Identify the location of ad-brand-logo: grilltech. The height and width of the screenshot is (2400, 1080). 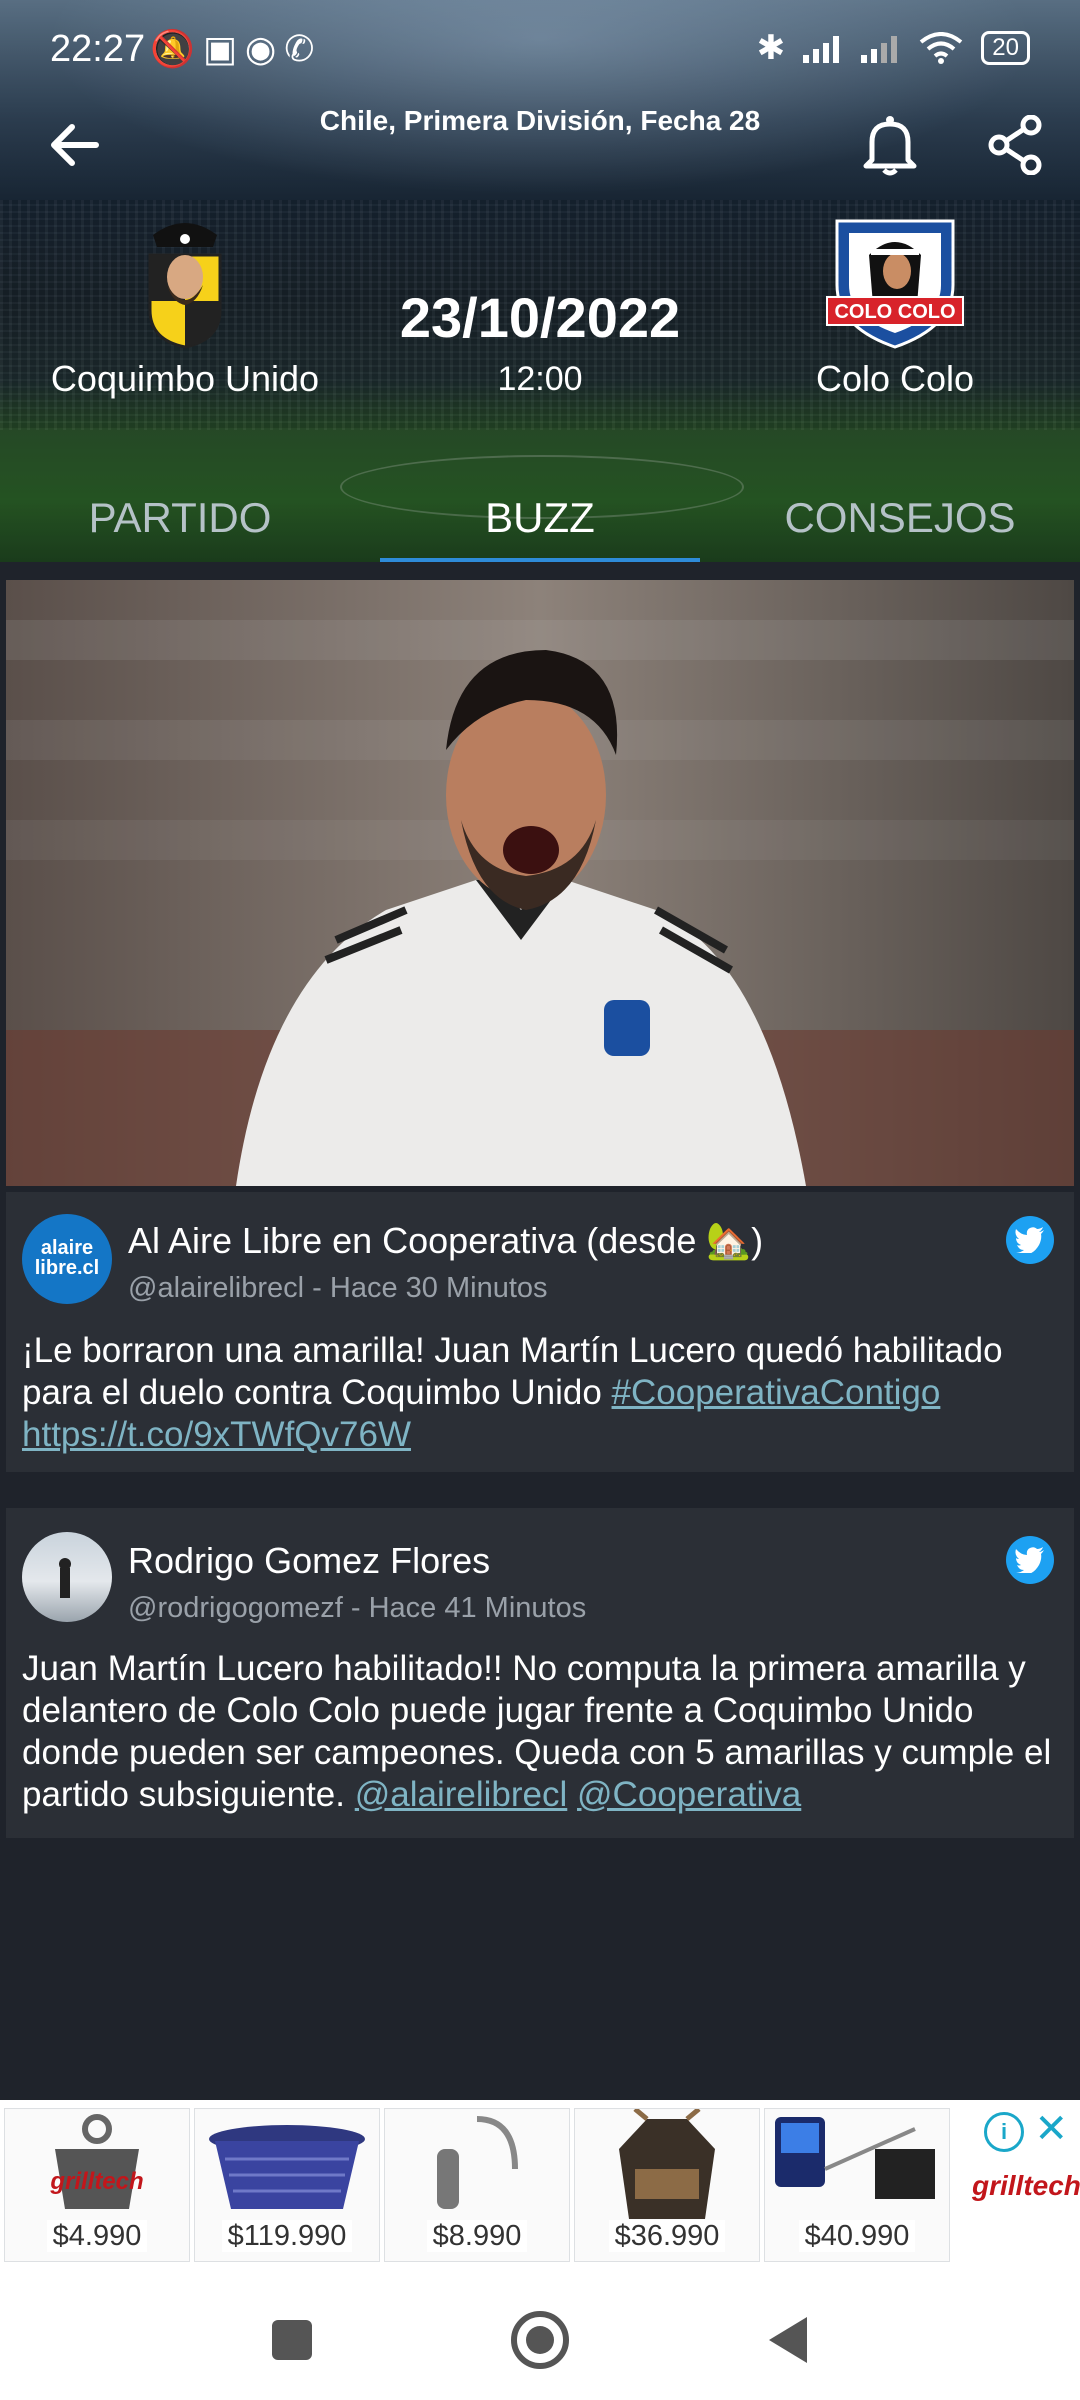
(1026, 2185).